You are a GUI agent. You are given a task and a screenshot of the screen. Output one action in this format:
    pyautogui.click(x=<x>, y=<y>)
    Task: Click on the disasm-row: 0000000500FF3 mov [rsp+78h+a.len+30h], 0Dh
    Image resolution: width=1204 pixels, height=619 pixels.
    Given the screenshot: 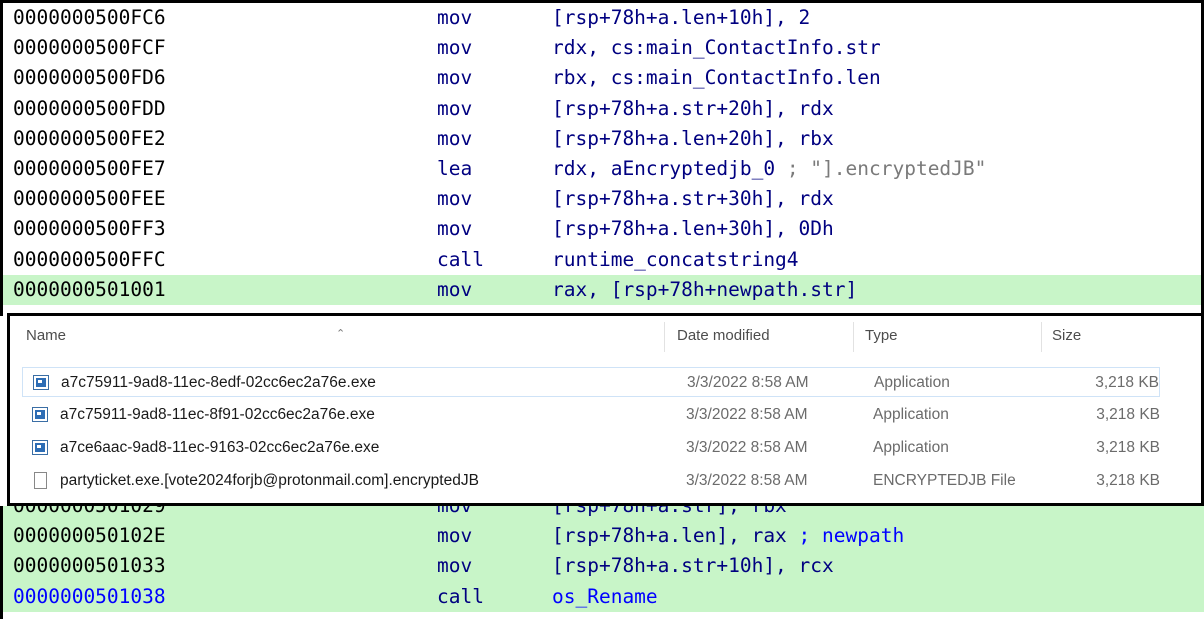 What is the action you would take?
    pyautogui.click(x=602, y=229)
    